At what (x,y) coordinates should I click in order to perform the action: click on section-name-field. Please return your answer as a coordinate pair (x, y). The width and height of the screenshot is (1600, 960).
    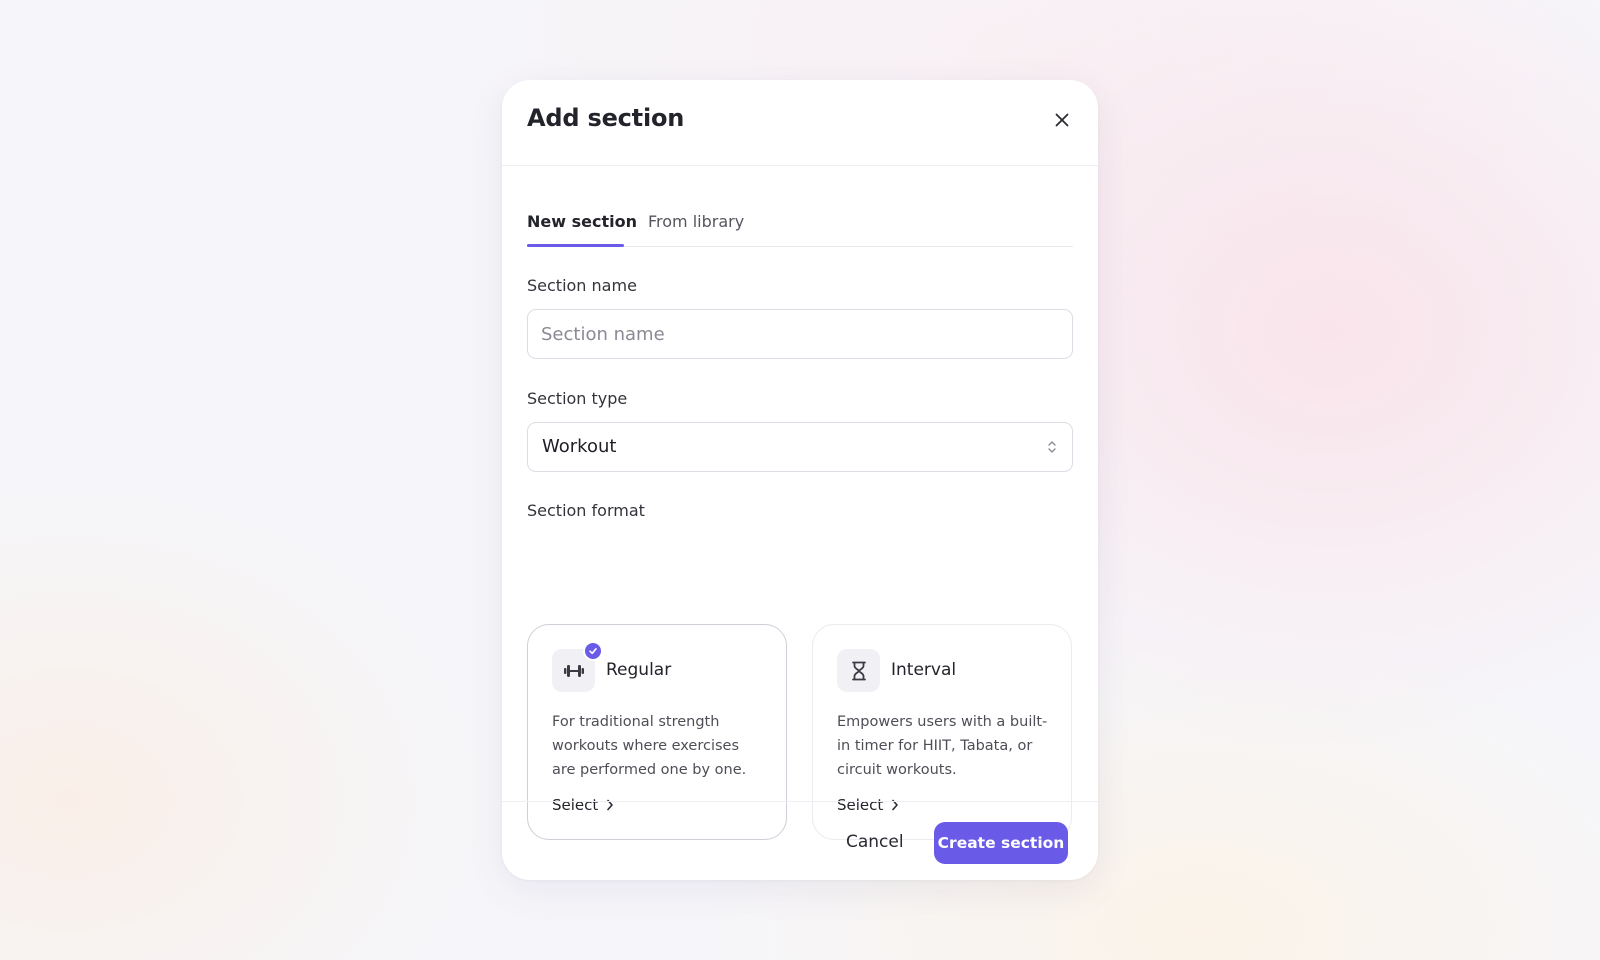
    Looking at the image, I should click on (800, 334).